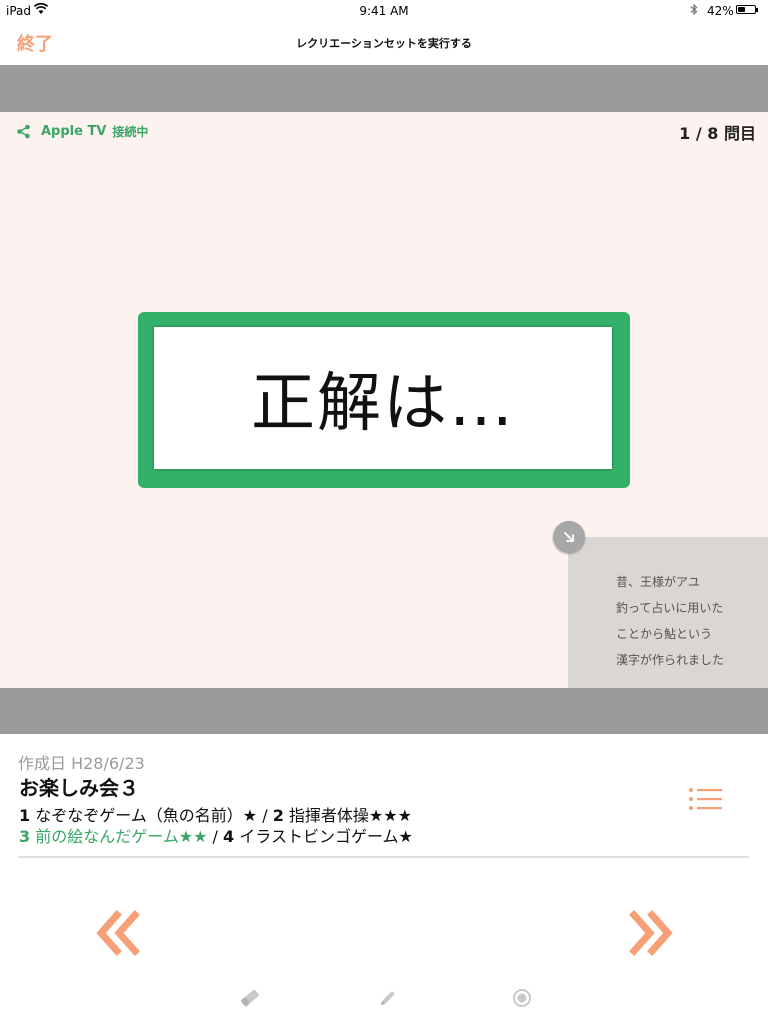  Describe the element at coordinates (720, 11) in the screenshot. I see `battery-percent: 42%` at that location.